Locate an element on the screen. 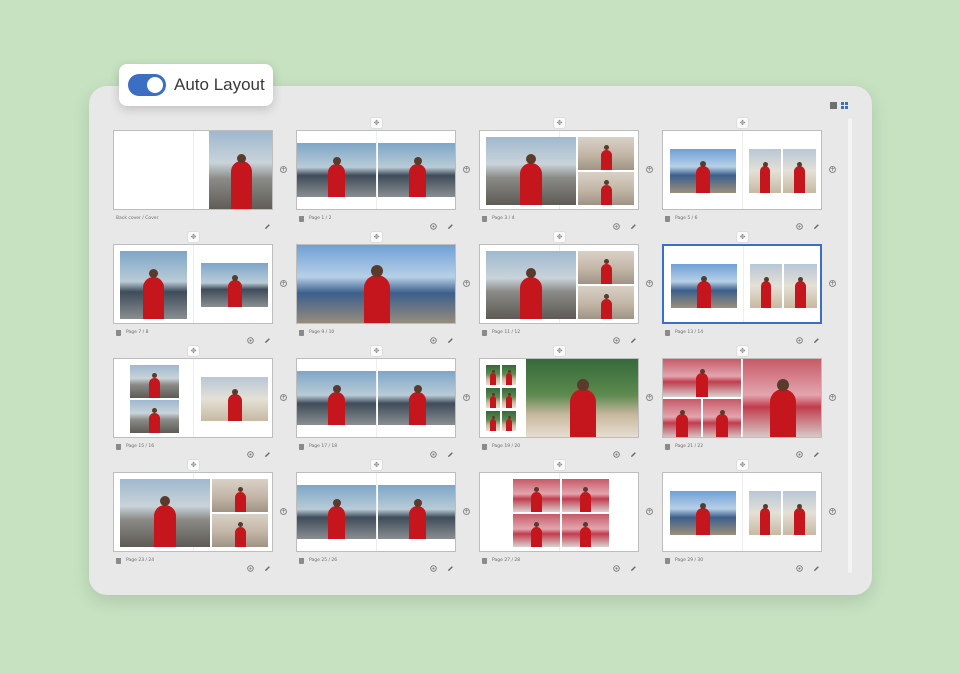 This screenshot has height=673, width=960. single-page-view-icon is located at coordinates (833, 105).